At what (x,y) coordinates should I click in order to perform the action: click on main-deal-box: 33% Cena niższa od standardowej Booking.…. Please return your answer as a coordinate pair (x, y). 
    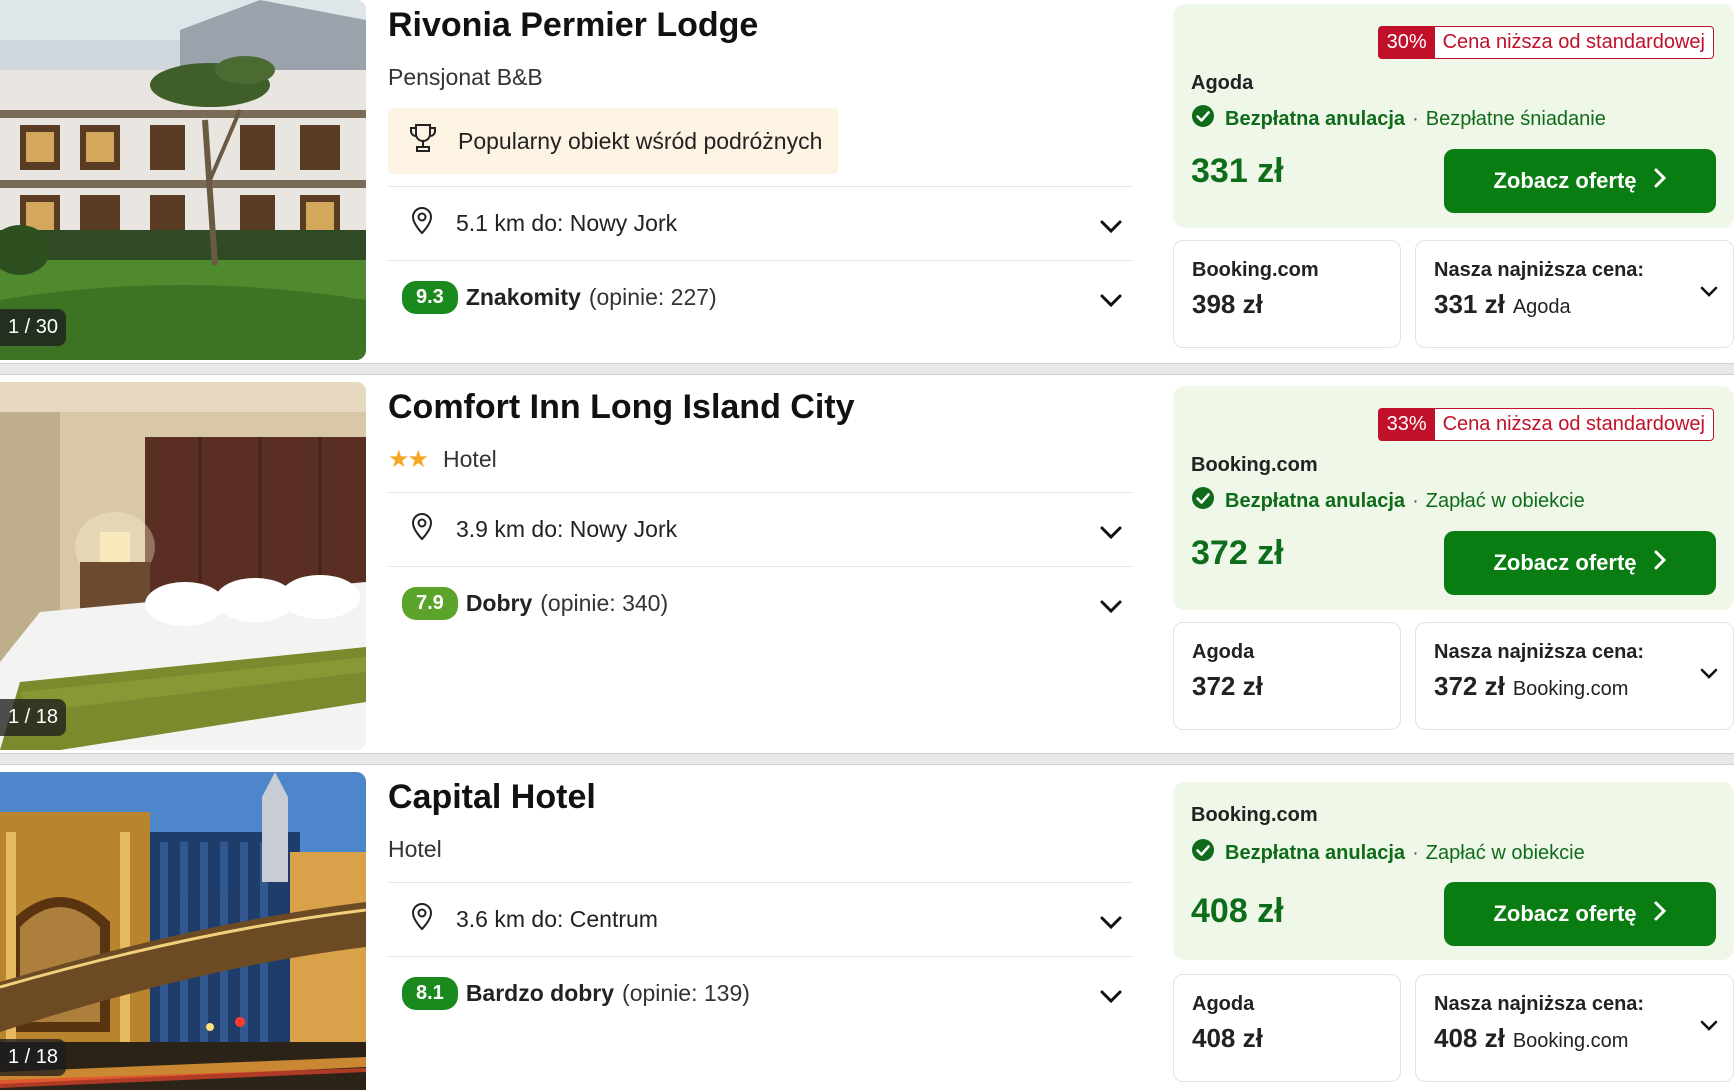
    Looking at the image, I should click on (1453, 498).